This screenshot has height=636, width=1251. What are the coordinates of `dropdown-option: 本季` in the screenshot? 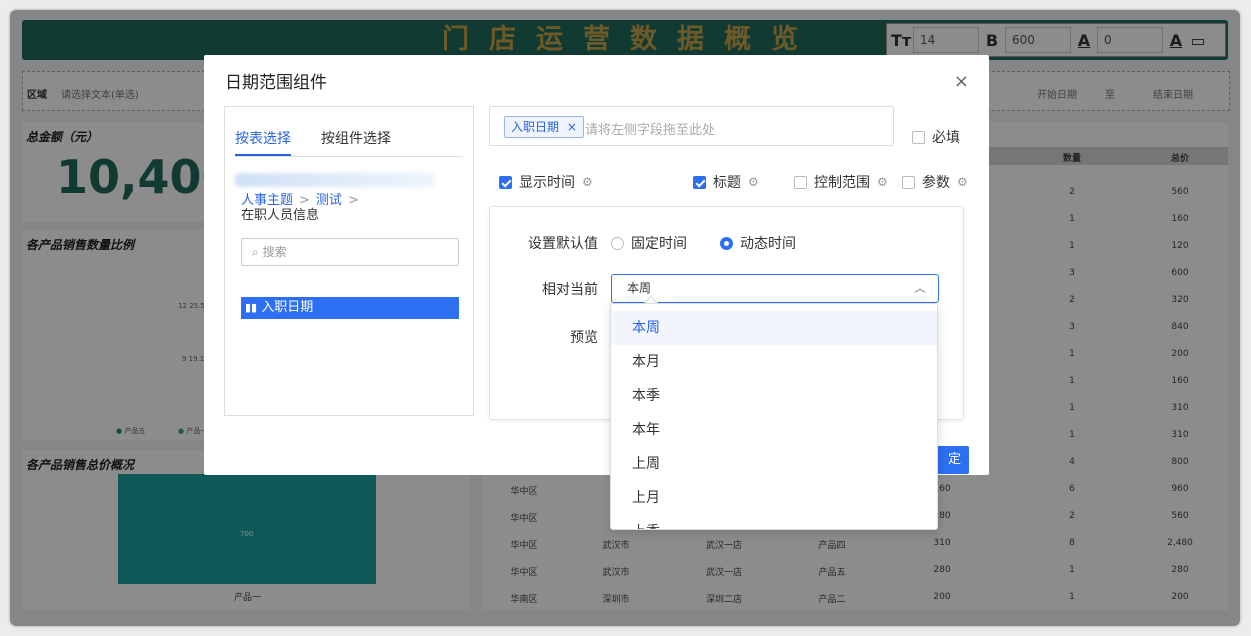 It's located at (774, 396).